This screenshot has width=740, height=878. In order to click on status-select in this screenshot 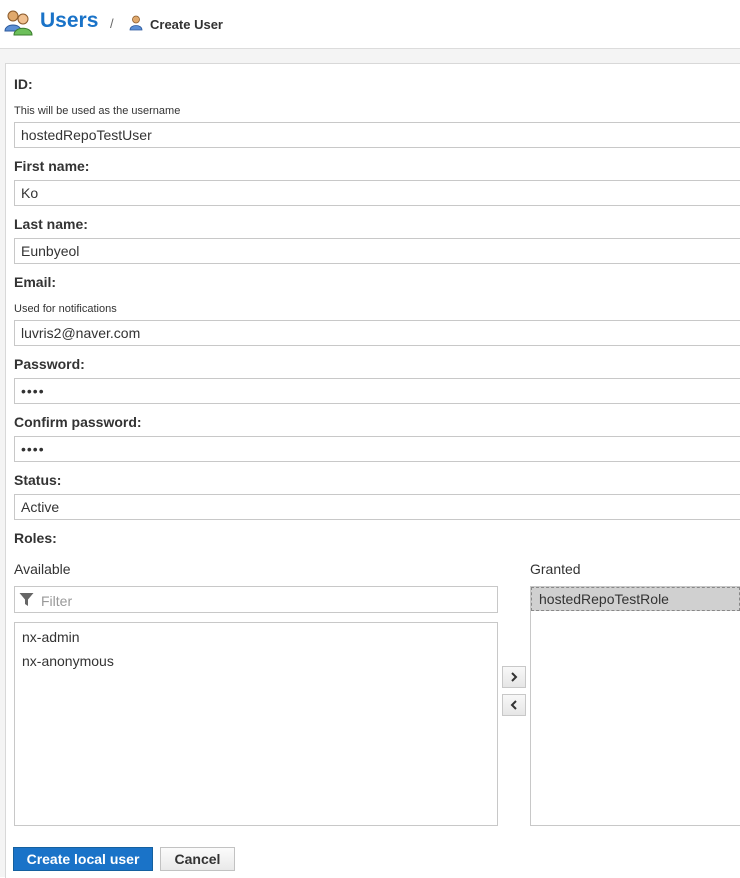, I will do `click(377, 507)`.